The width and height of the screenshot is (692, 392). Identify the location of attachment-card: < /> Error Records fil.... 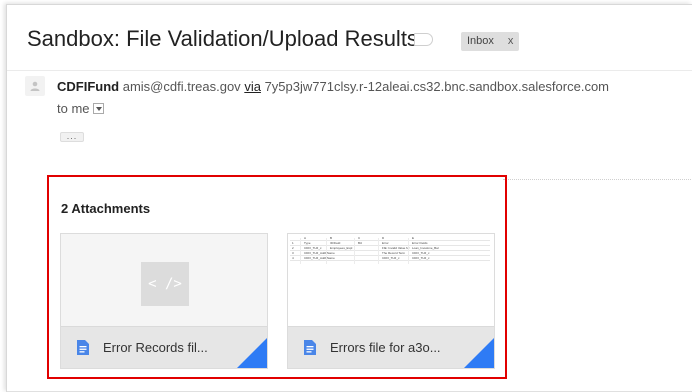
(164, 301).